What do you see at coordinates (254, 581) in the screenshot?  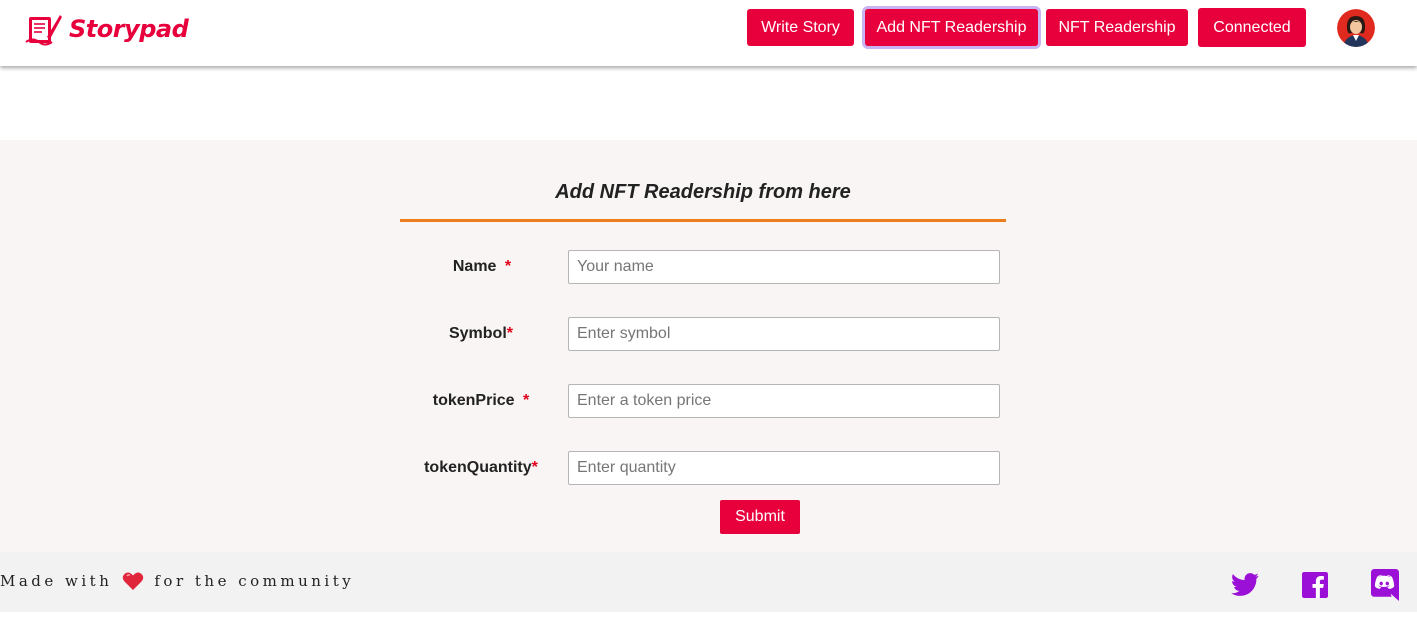 I see `footer-text-after: for the community` at bounding box center [254, 581].